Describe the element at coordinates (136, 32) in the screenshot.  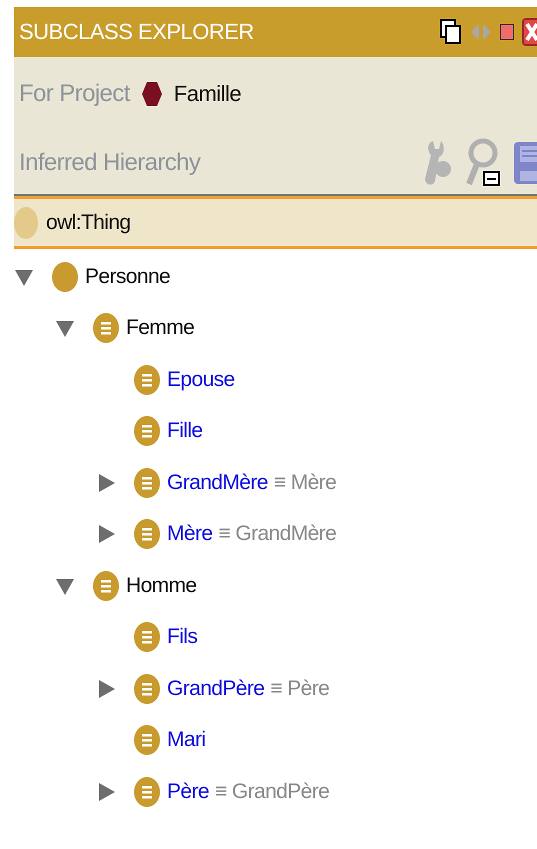
I see `panel-title: SUBCLASS EXPLORER` at that location.